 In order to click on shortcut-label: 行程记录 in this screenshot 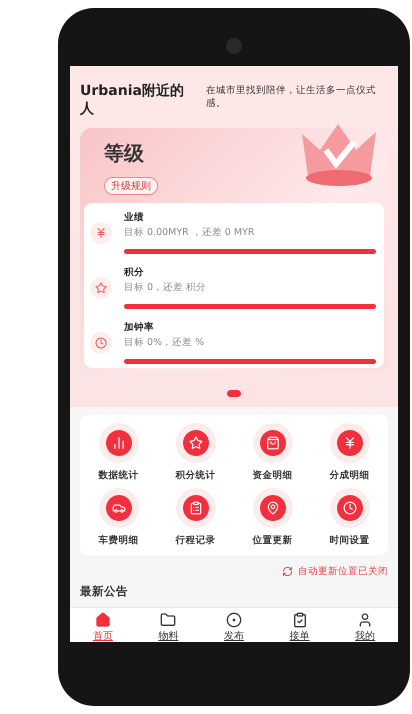, I will do `click(196, 540)`.